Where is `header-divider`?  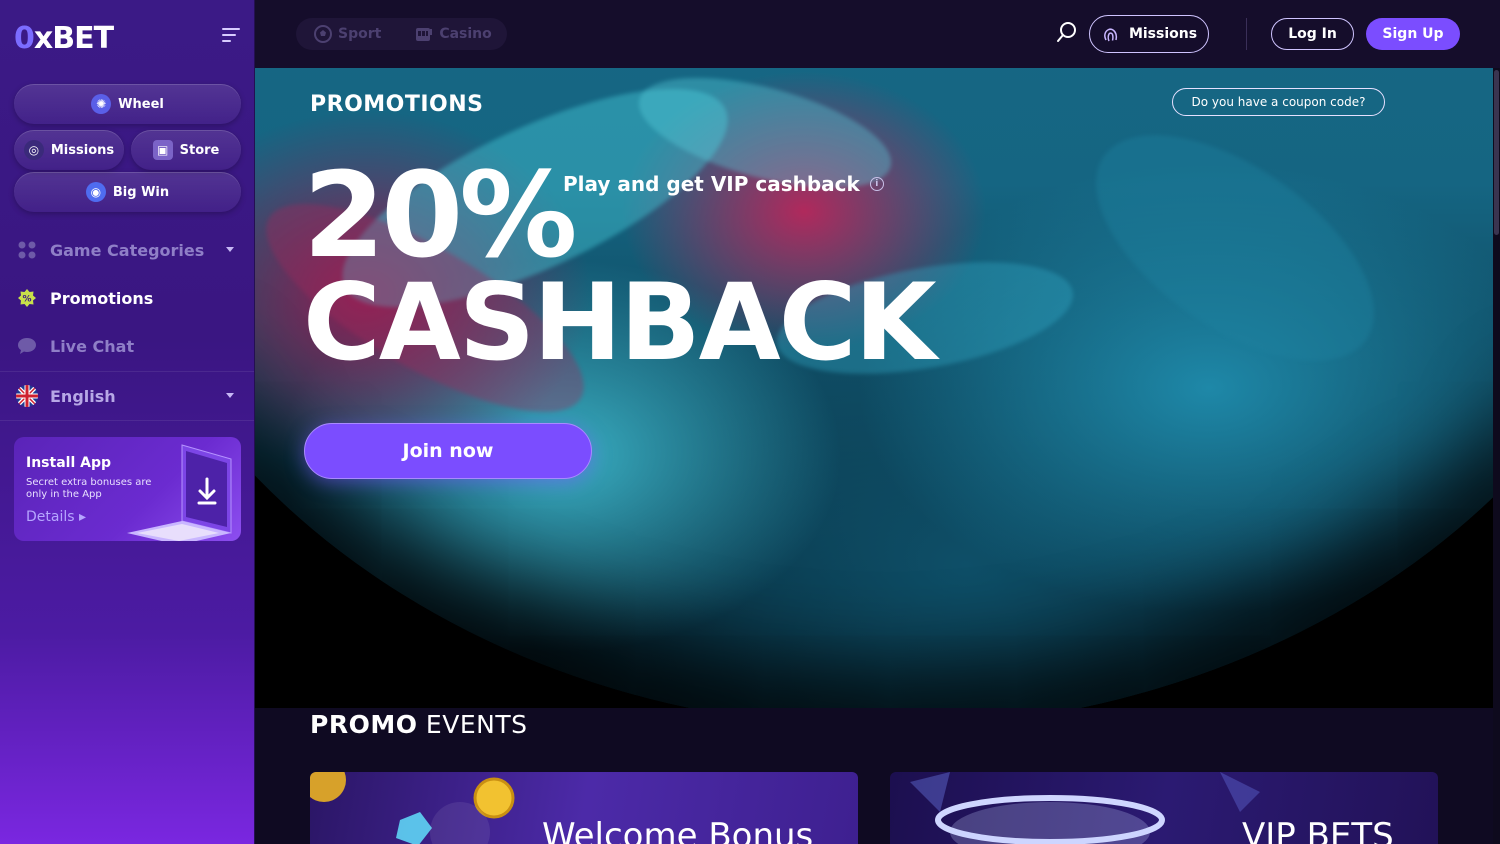 header-divider is located at coordinates (1246, 34).